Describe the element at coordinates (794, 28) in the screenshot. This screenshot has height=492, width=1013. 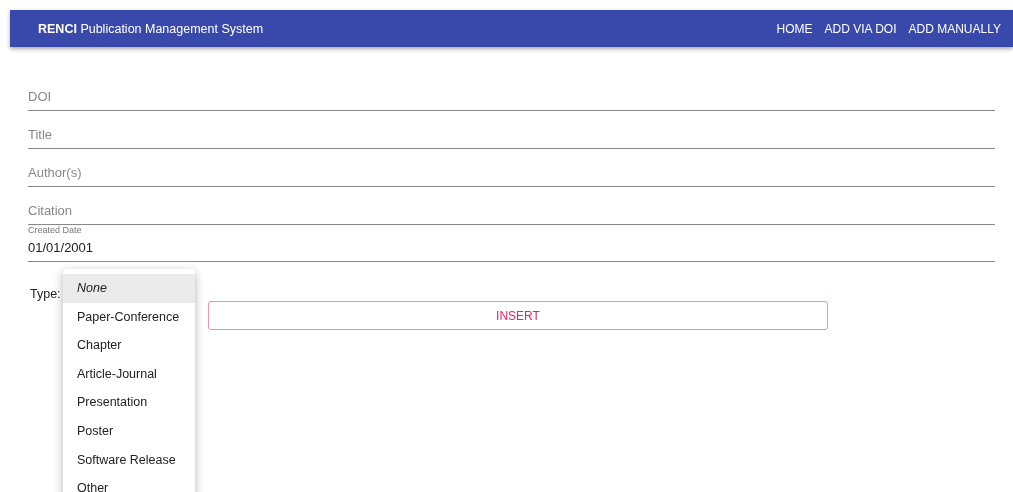
I see `nav-link: HOME` at that location.